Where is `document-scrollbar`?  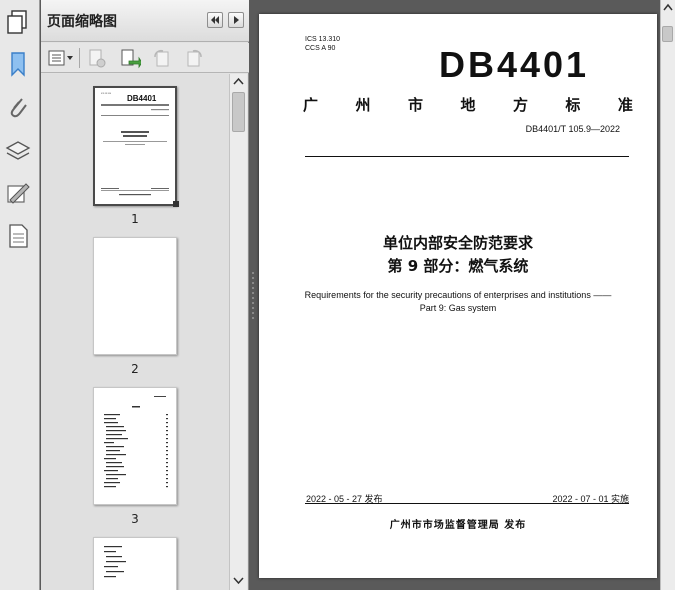
document-scrollbar is located at coordinates (667, 295).